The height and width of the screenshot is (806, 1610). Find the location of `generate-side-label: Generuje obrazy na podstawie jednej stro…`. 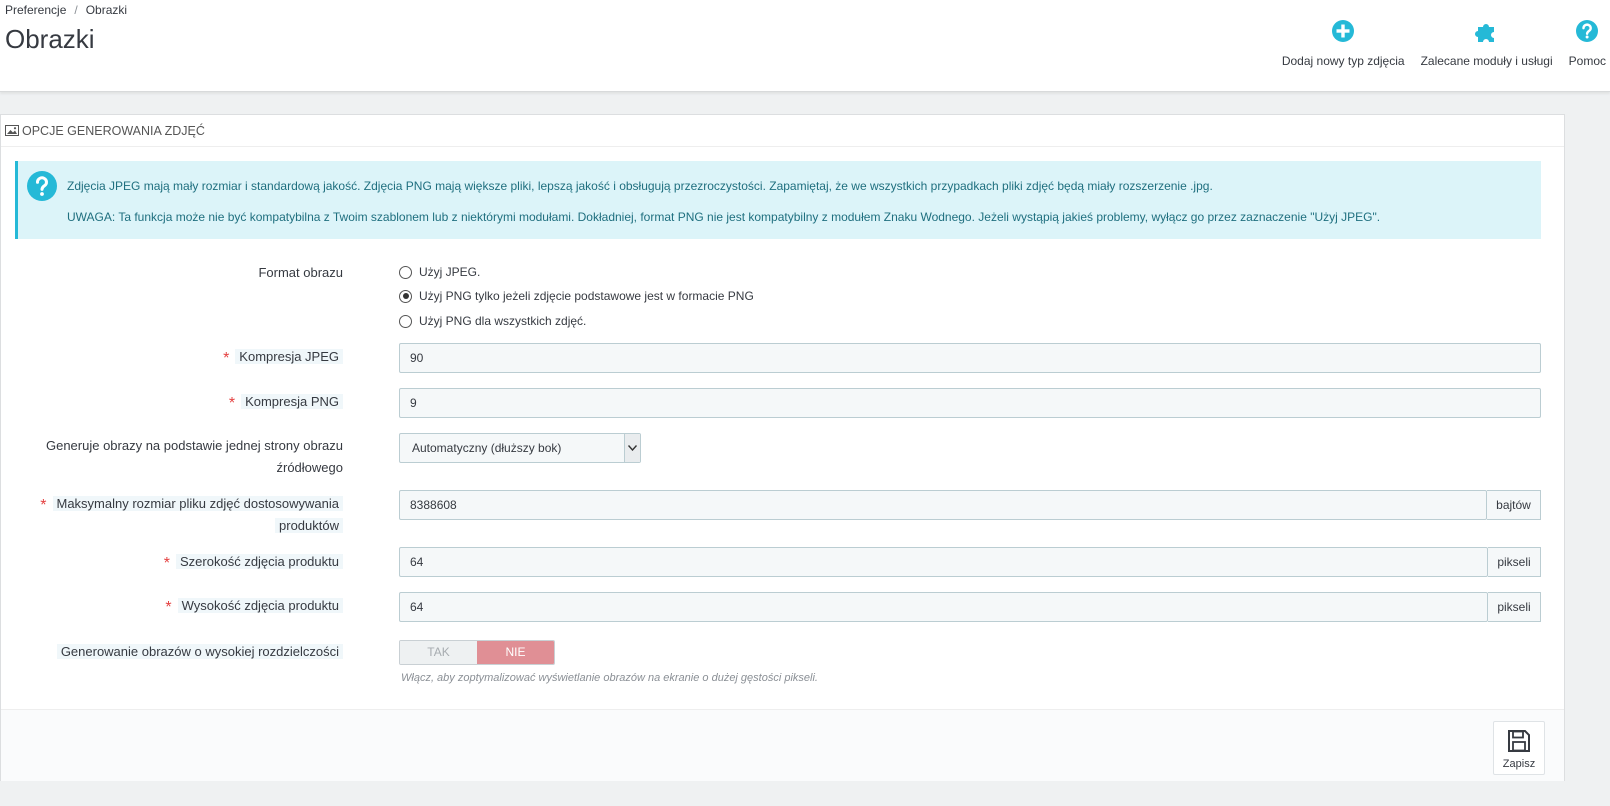

generate-side-label: Generuje obrazy na podstawie jednej stro… is located at coordinates (194, 457).